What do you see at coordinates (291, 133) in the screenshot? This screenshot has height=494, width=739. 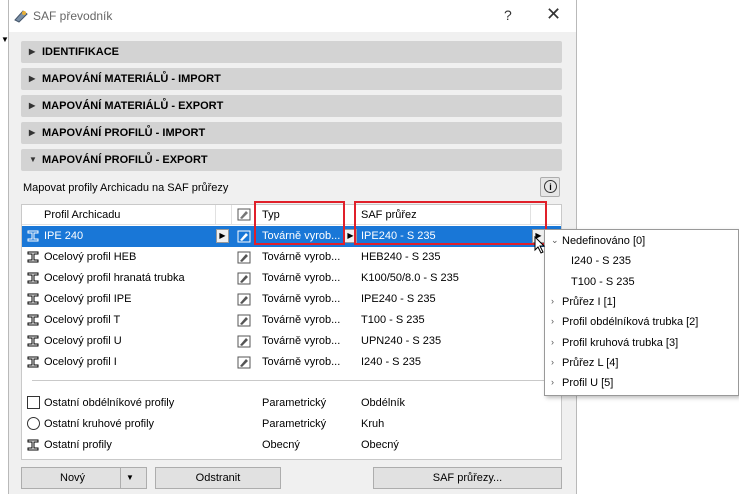 I see `section-profile-import: ▶ MAPOVÁNÍ PROFILŮ - IMPORT` at bounding box center [291, 133].